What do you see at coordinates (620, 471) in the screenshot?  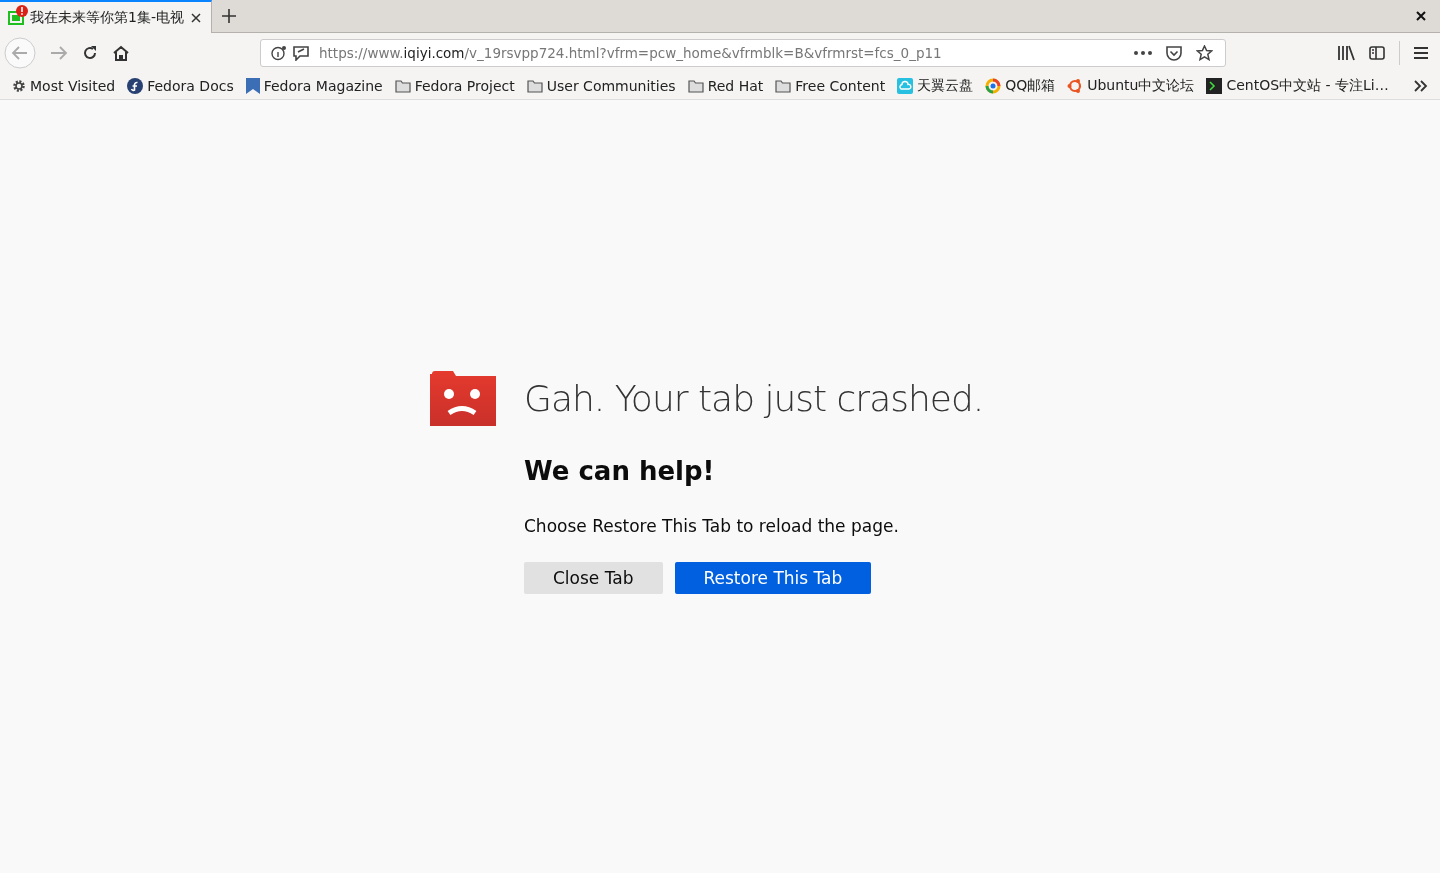 I see `help-heading: We can help!` at bounding box center [620, 471].